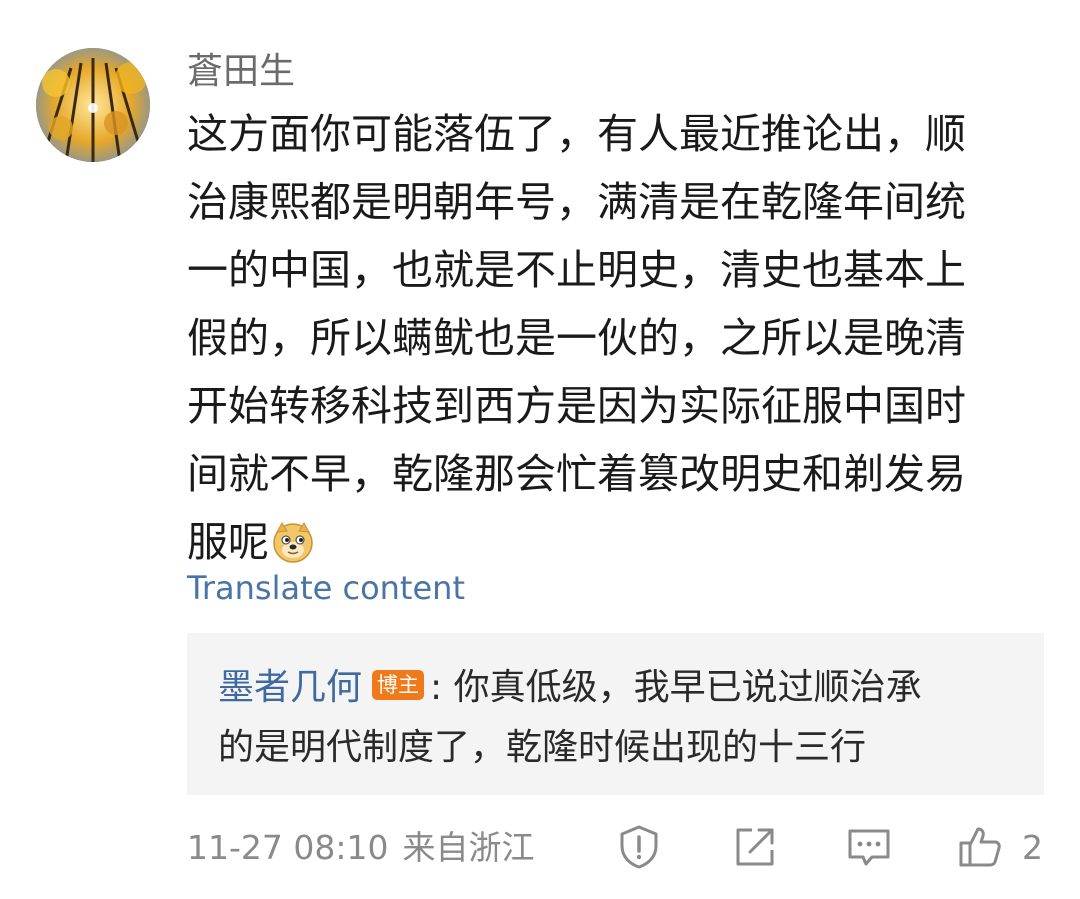 The height and width of the screenshot is (899, 1080). Describe the element at coordinates (398, 685) in the screenshot. I see `author-badge: 博主` at that location.